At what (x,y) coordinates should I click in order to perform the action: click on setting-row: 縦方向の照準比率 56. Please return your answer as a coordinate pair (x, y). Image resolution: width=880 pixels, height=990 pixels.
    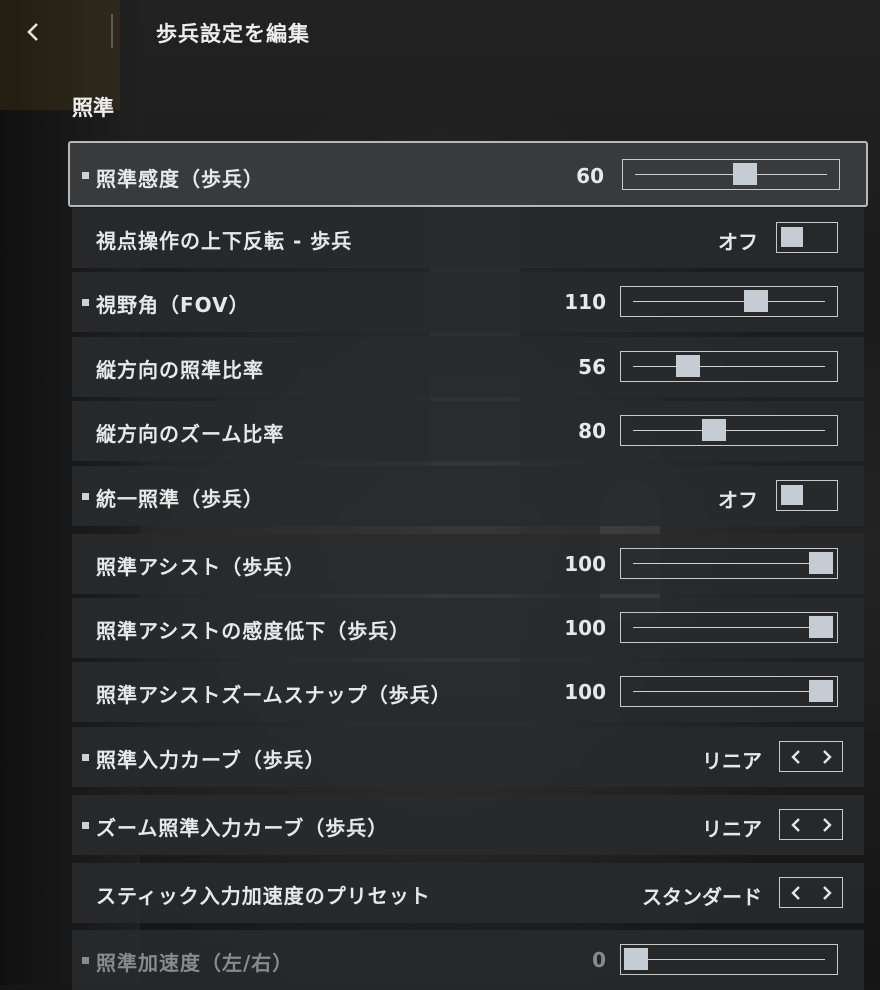
    Looking at the image, I should click on (468, 367).